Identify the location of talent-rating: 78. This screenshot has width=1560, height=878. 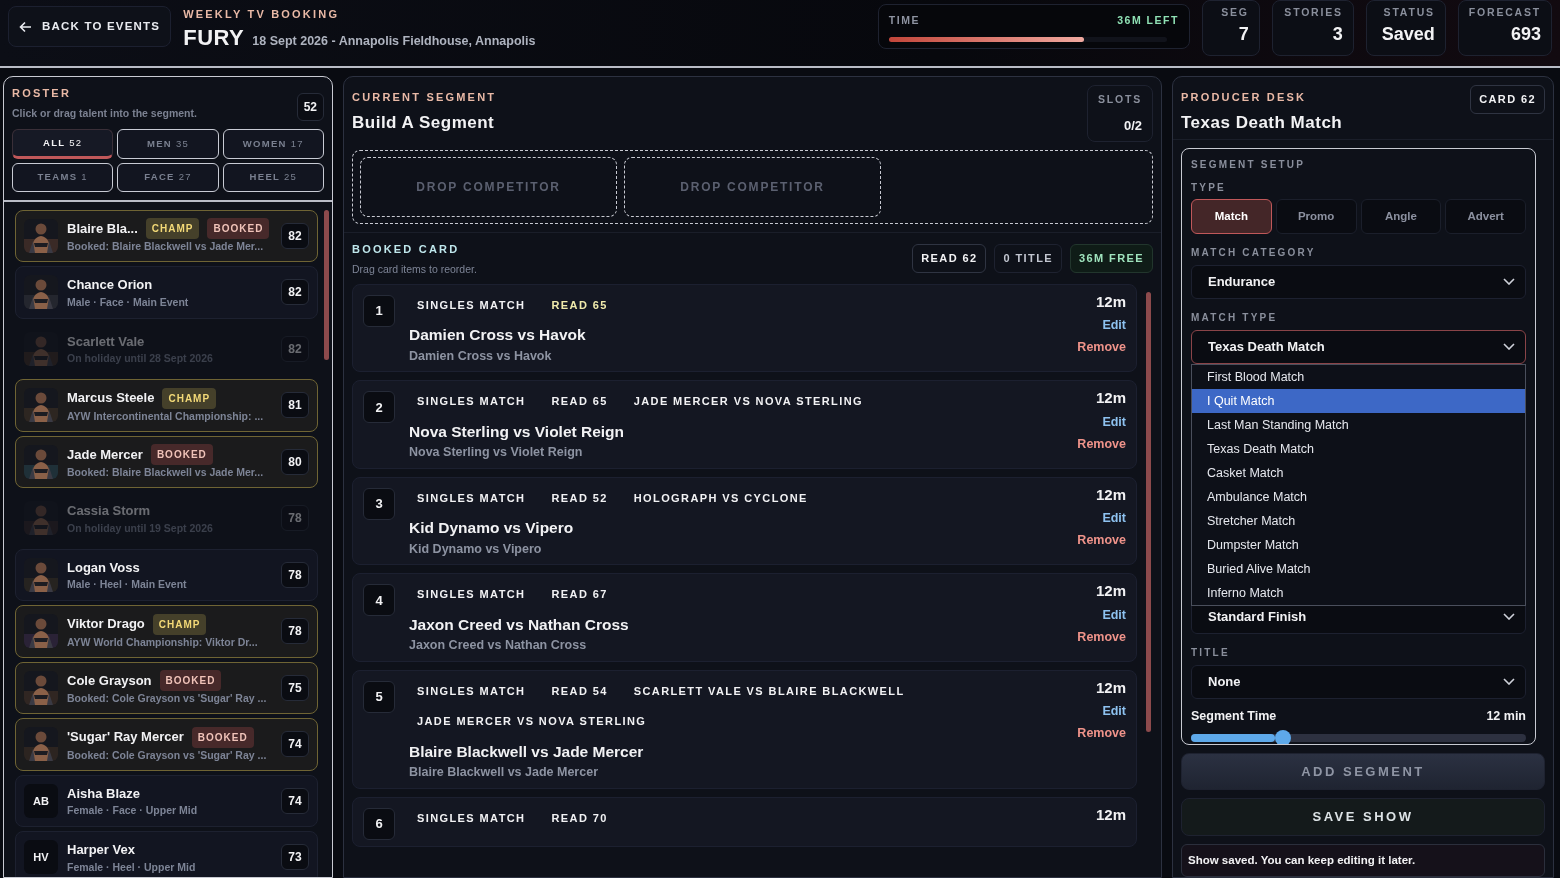
(295, 518).